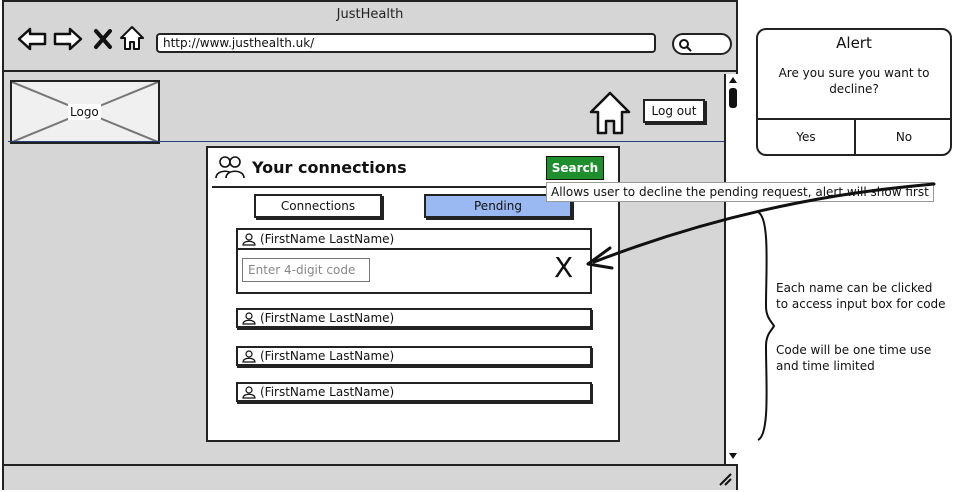 This screenshot has width=956, height=492. I want to click on browser-toolbar: JustHealth http://www.justhealth.uk/, so click(370, 37).